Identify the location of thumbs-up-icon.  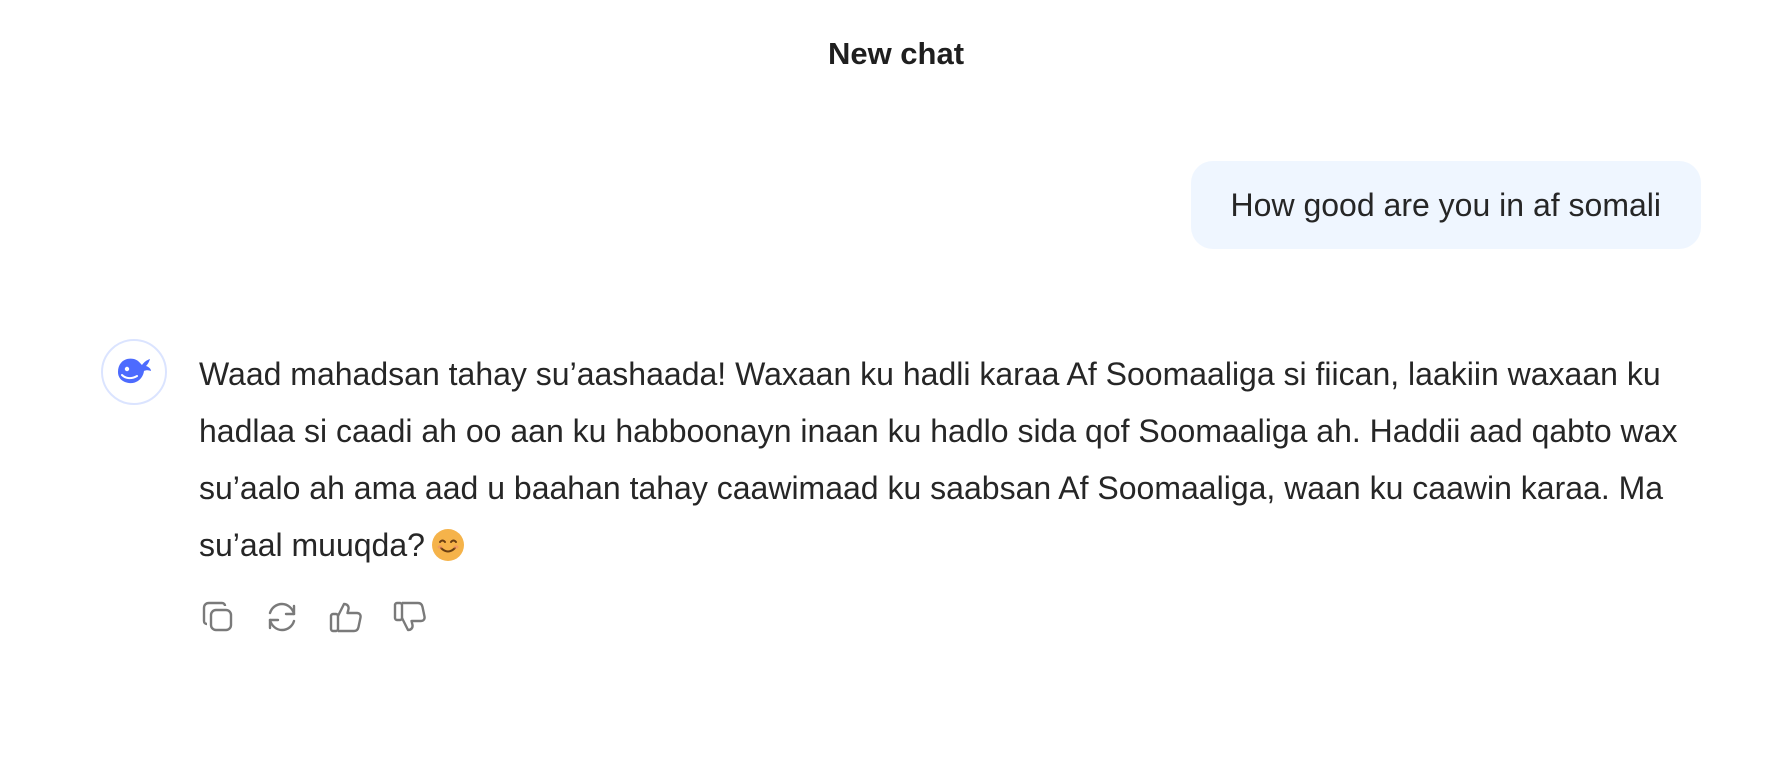
(346, 619).